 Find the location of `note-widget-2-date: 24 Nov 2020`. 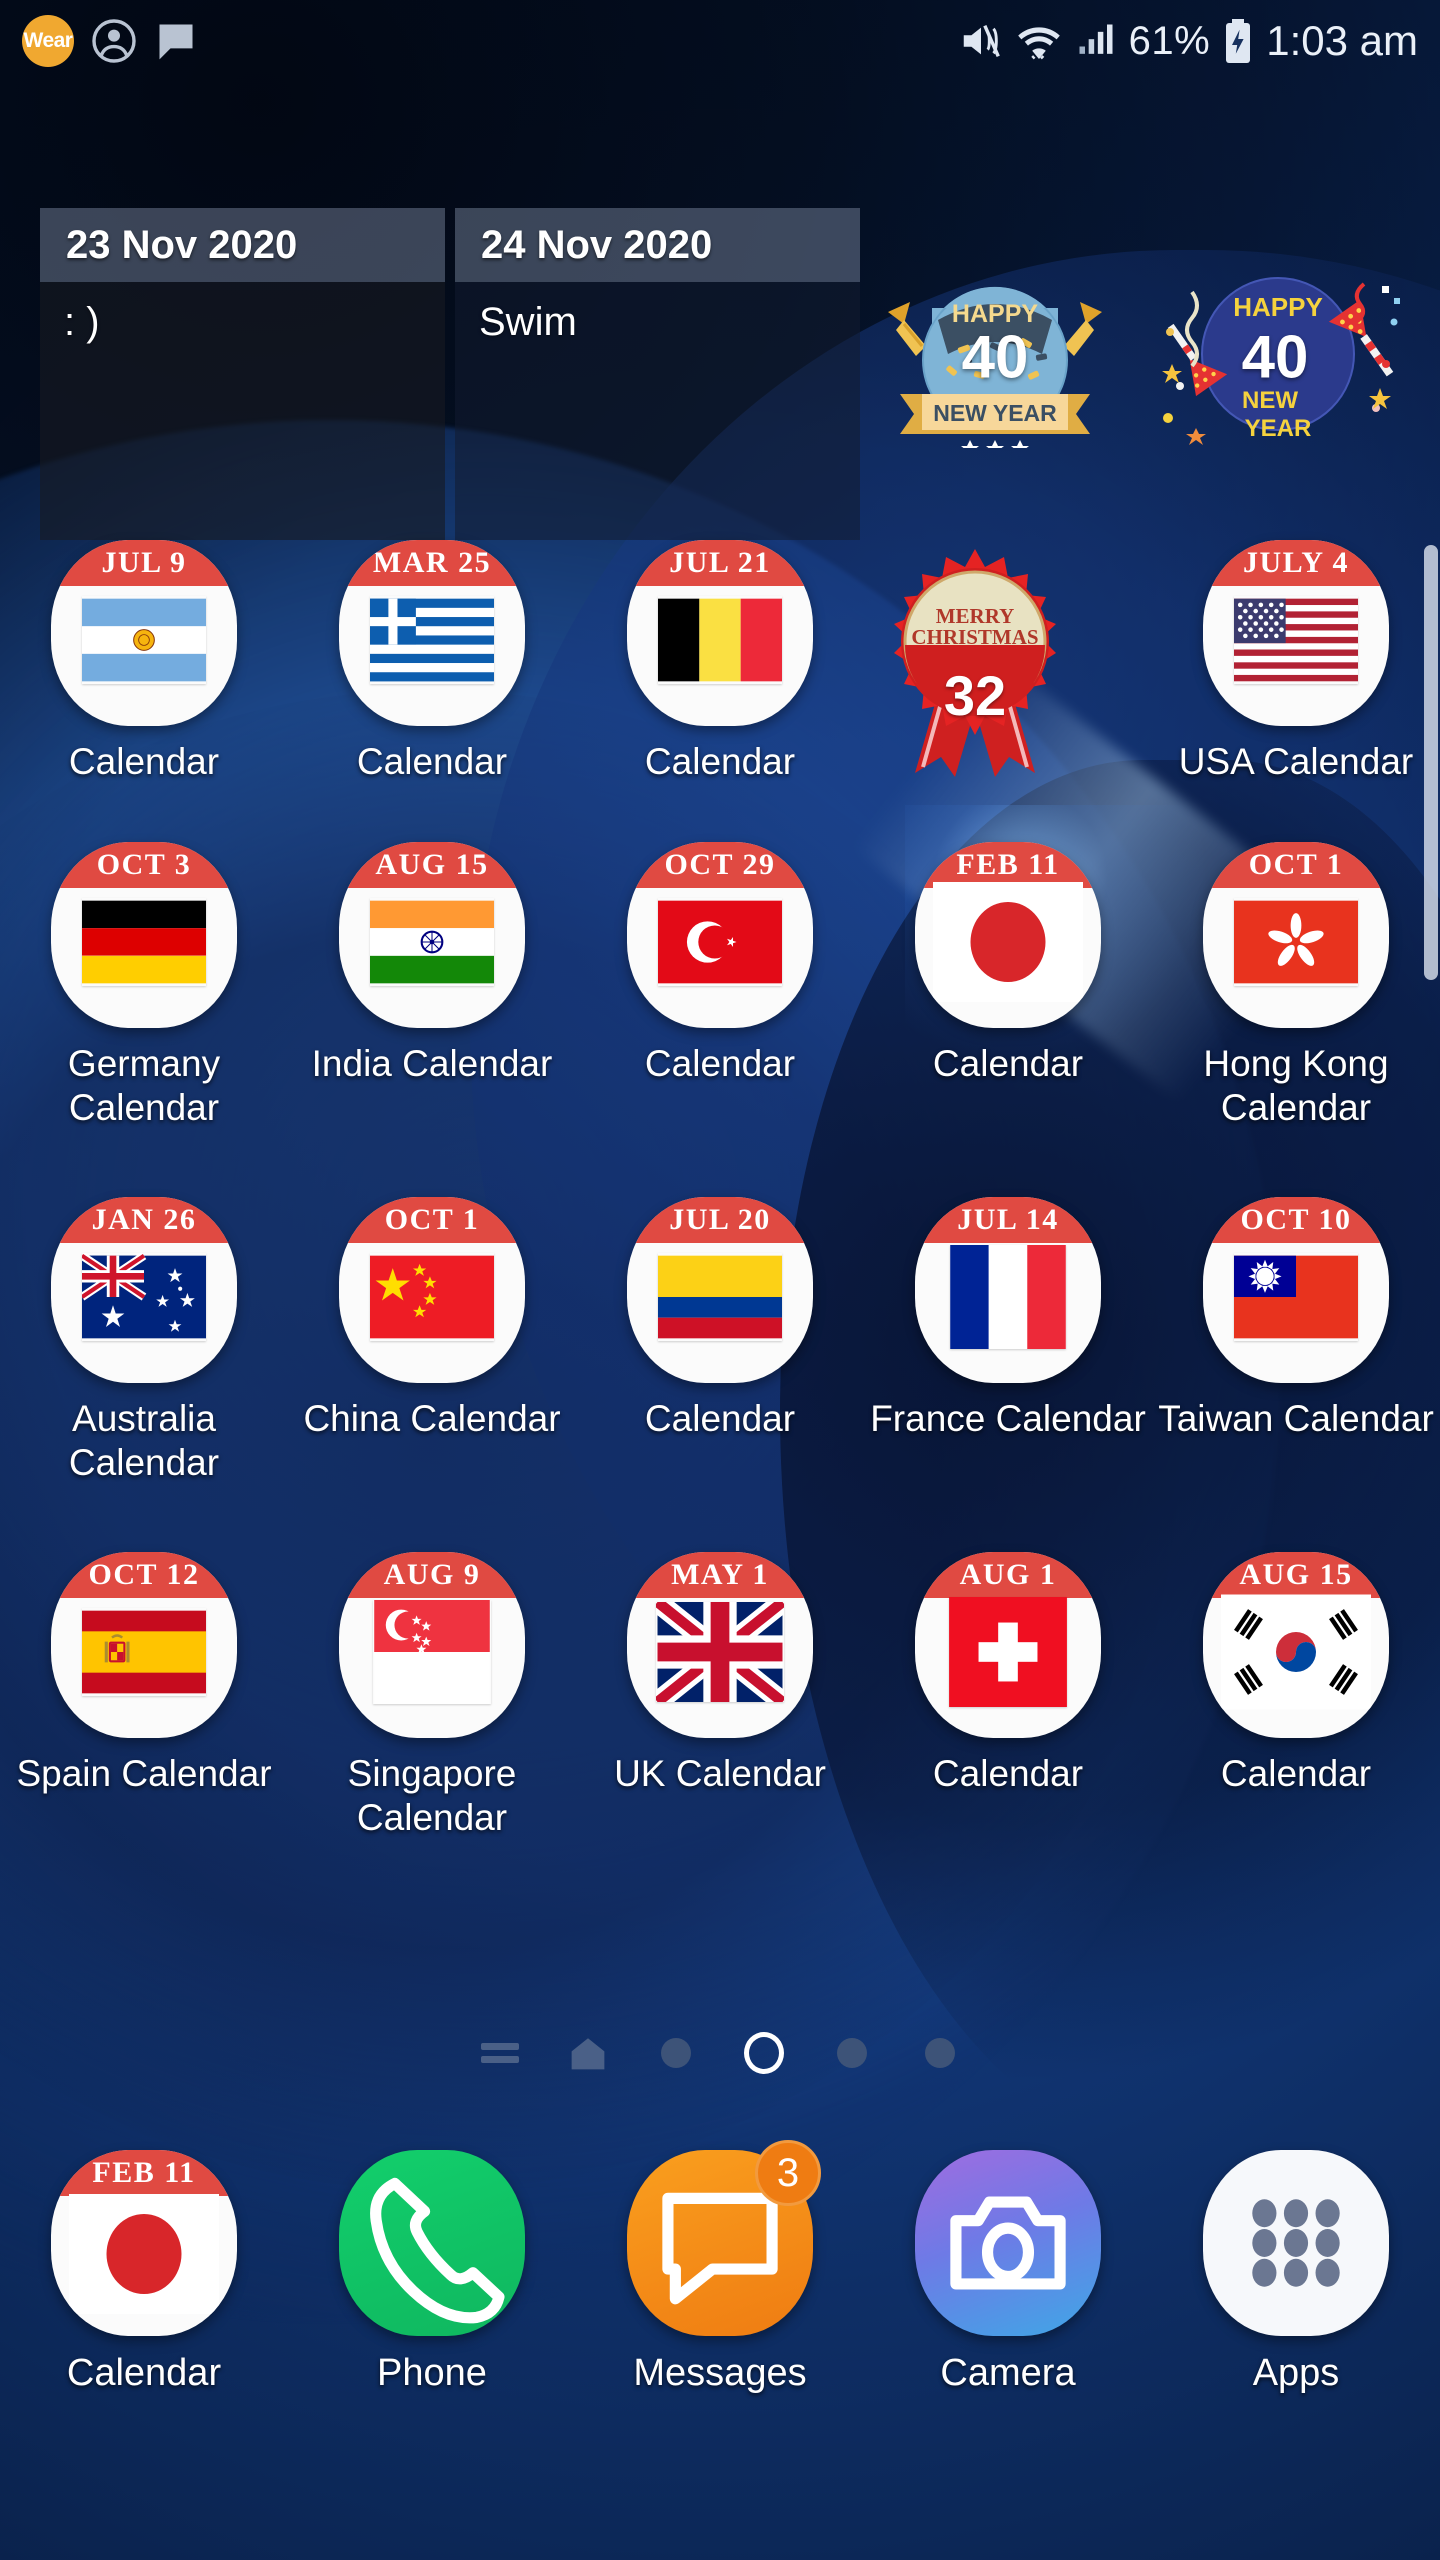

note-widget-2-date: 24 Nov 2020 is located at coordinates (597, 244).